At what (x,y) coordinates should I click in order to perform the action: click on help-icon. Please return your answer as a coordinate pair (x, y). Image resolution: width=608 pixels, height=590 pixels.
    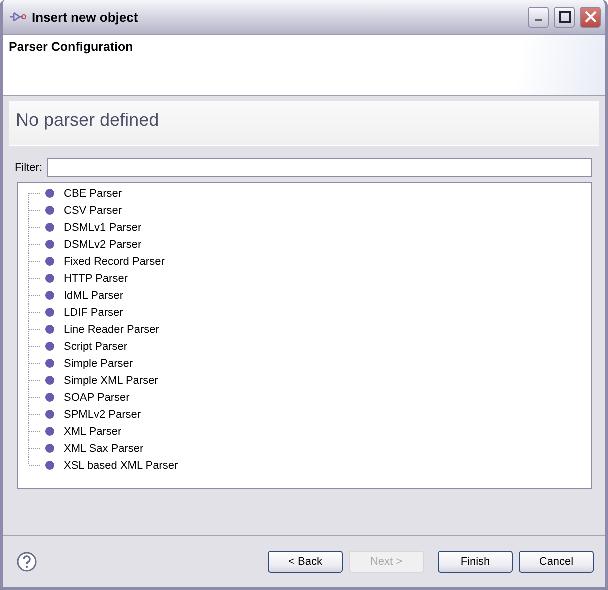
    Looking at the image, I should click on (27, 562).